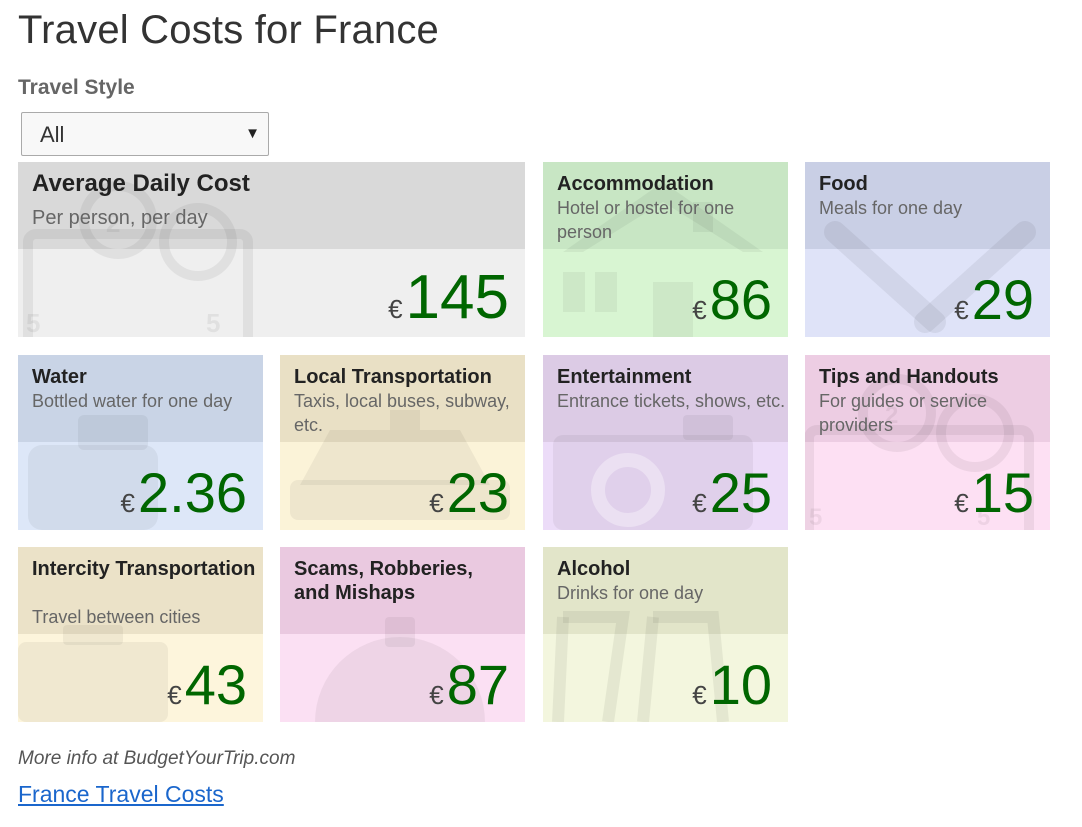  What do you see at coordinates (116, 617) in the screenshot?
I see `card-description: Travel between cities` at bounding box center [116, 617].